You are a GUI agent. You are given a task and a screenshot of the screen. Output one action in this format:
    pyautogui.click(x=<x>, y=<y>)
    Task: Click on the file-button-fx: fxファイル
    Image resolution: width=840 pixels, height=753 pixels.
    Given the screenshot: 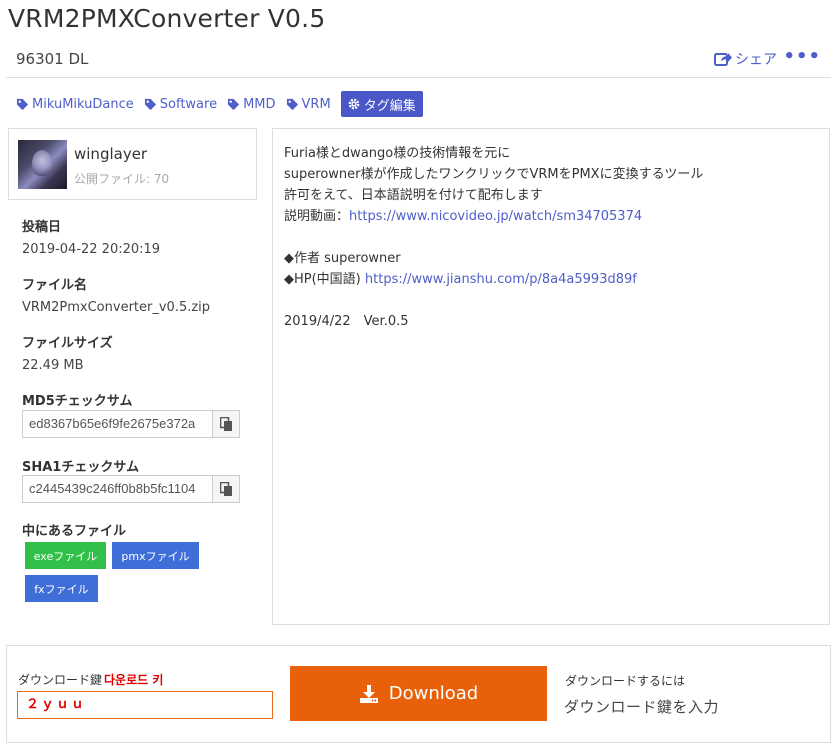 What is the action you would take?
    pyautogui.click(x=61, y=588)
    